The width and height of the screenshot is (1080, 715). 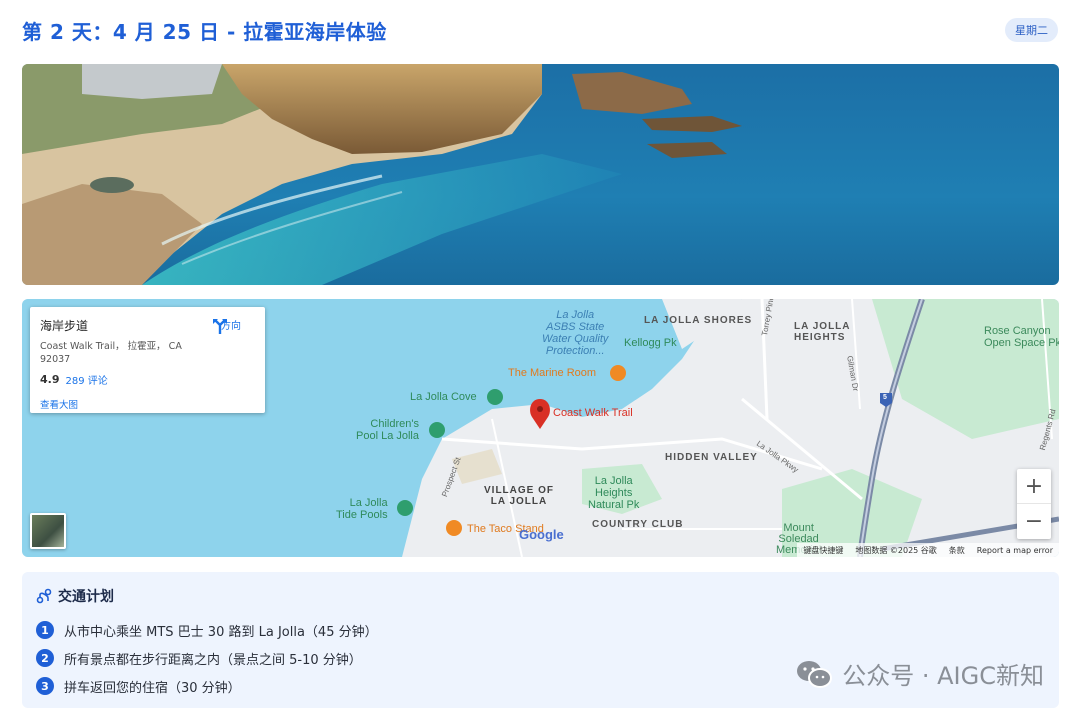 What do you see at coordinates (204, 31) in the screenshot?
I see `day-title: 第 2 天：4 月 25 日 - 拉霍亚海岸体验` at bounding box center [204, 31].